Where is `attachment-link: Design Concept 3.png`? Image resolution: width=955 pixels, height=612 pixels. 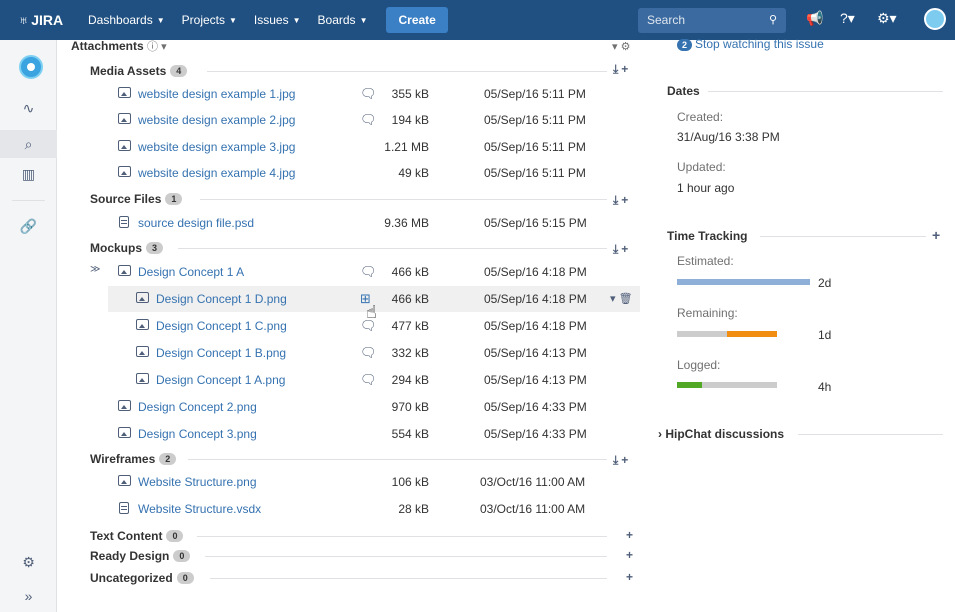 attachment-link: Design Concept 3.png is located at coordinates (197, 434).